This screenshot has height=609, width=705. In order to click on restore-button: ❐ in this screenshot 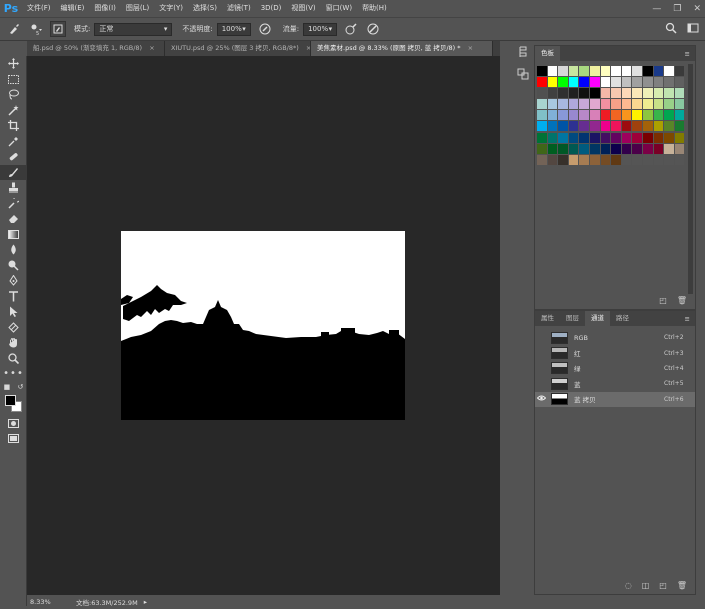, I will do `click(677, 9)`.